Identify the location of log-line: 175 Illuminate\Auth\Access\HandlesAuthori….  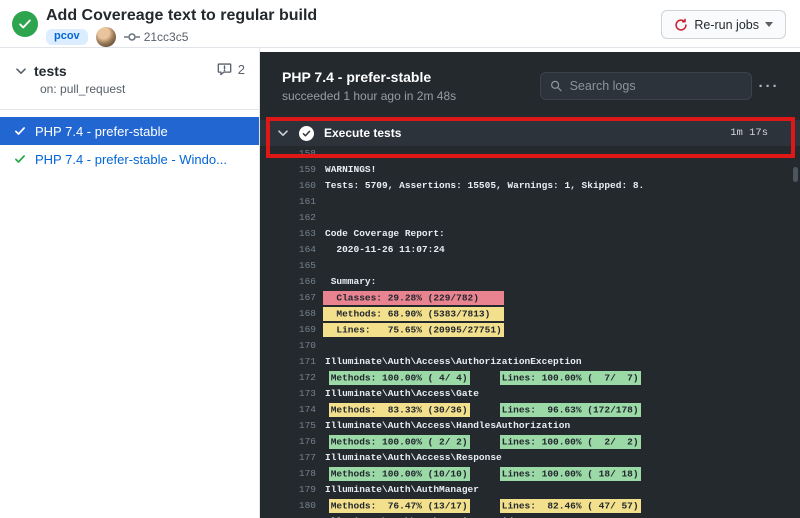
(530, 426).